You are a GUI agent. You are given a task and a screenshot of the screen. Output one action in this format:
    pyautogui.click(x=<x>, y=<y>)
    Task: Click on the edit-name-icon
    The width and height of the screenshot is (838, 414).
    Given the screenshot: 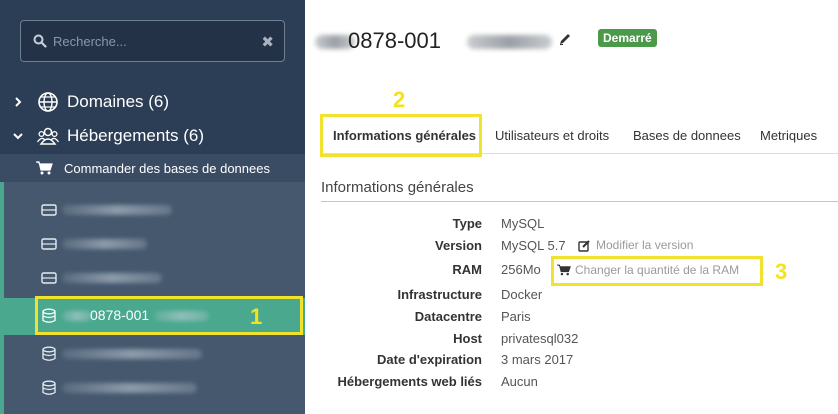 What is the action you would take?
    pyautogui.click(x=565, y=39)
    